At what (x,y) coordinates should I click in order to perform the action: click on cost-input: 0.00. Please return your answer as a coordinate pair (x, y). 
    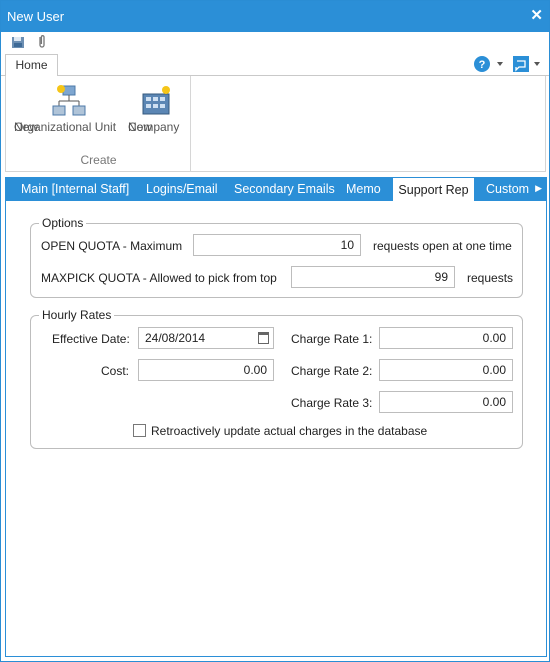
    Looking at the image, I should click on (206, 370).